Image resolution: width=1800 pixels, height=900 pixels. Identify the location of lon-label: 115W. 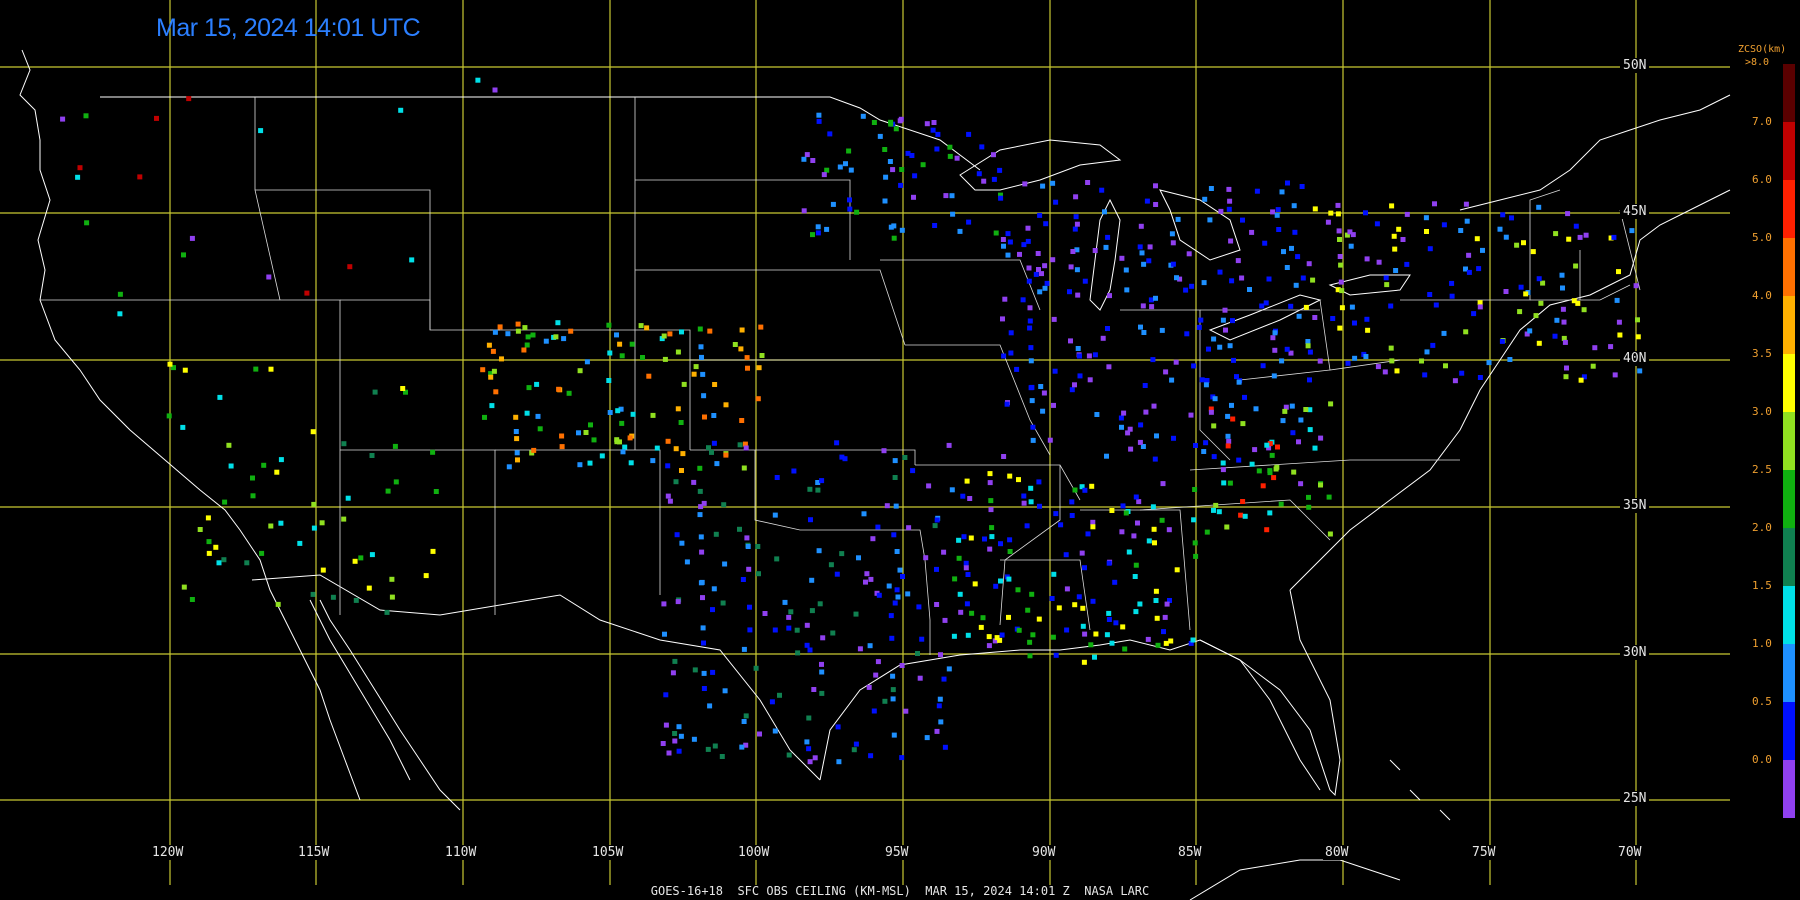
(314, 852).